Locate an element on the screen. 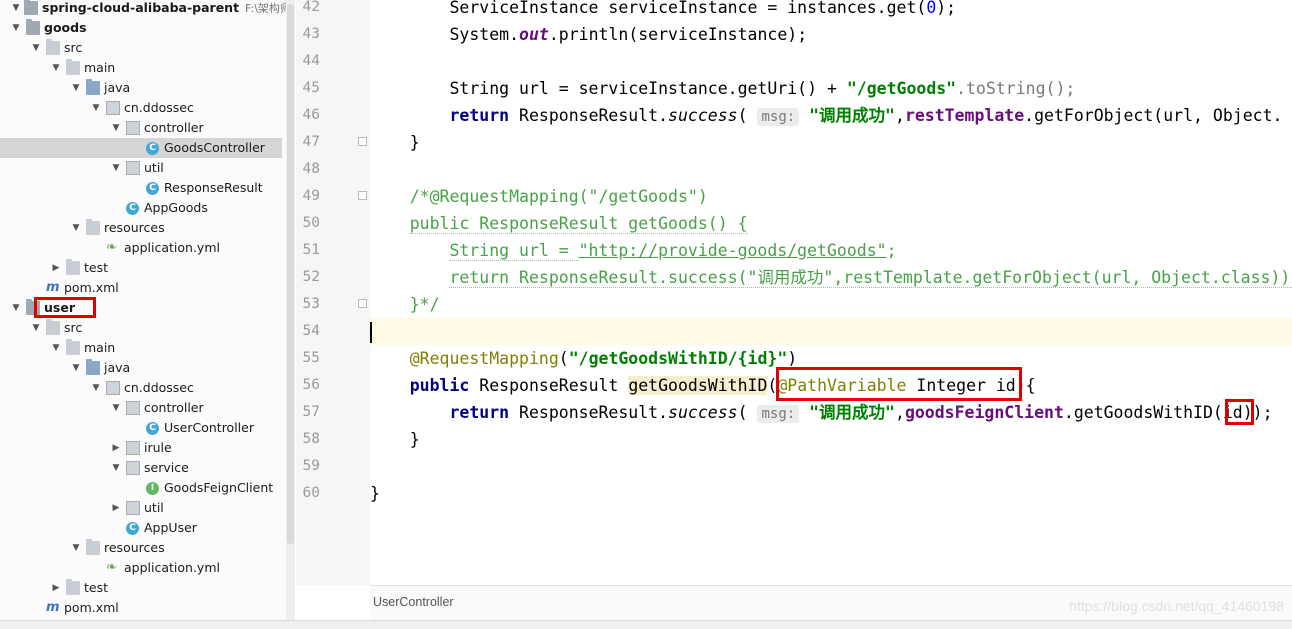 Image resolution: width=1292 pixels, height=629 pixels. text-caret is located at coordinates (371, 332).